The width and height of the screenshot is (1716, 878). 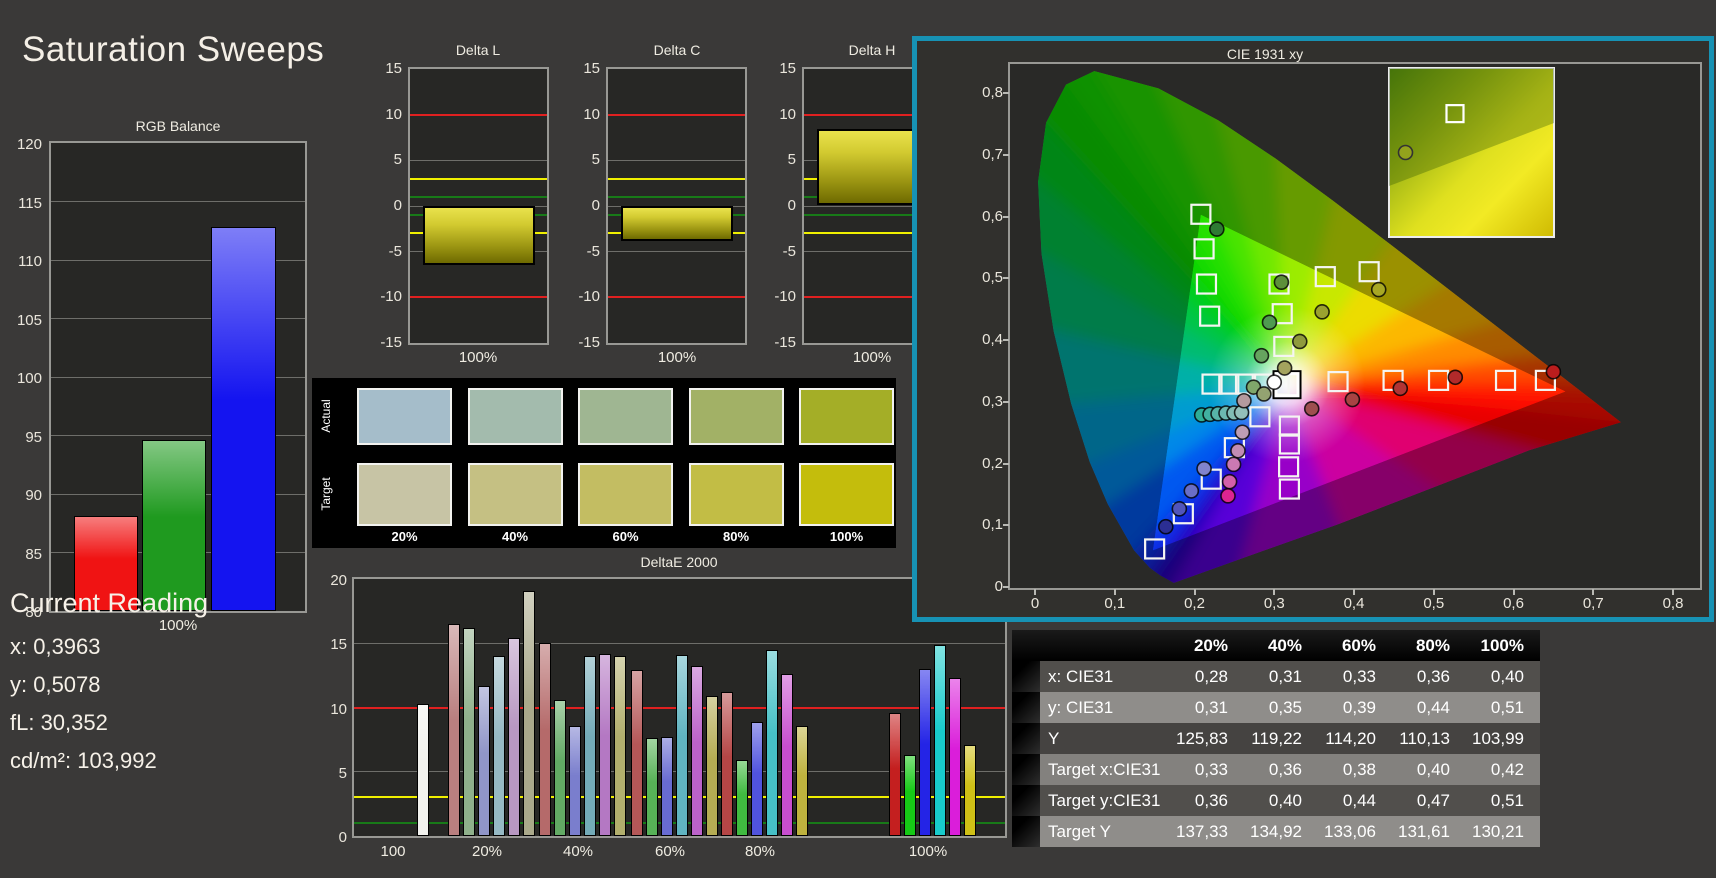 I want to click on delta-h-title: Delta H, so click(x=872, y=50).